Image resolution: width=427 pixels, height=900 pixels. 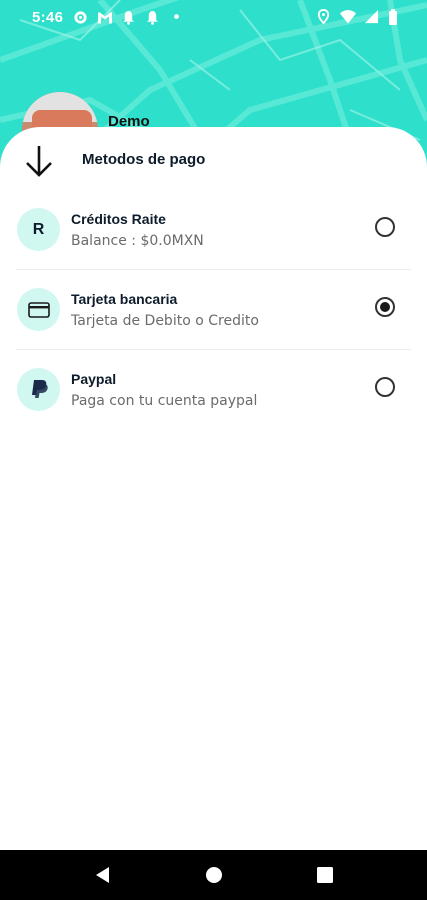 What do you see at coordinates (94, 379) in the screenshot?
I see `method-title: Paypal` at bounding box center [94, 379].